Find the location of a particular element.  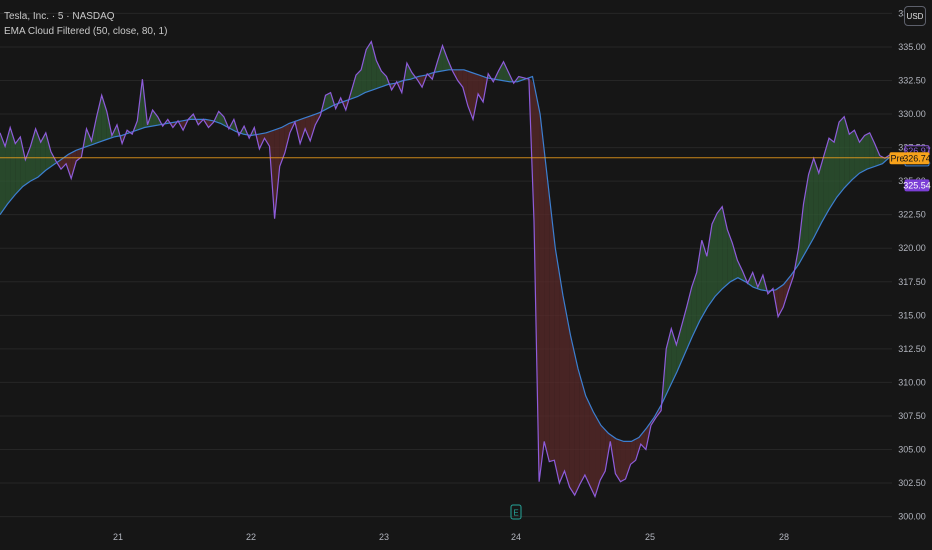

x-tick-label: 23 is located at coordinates (384, 537).